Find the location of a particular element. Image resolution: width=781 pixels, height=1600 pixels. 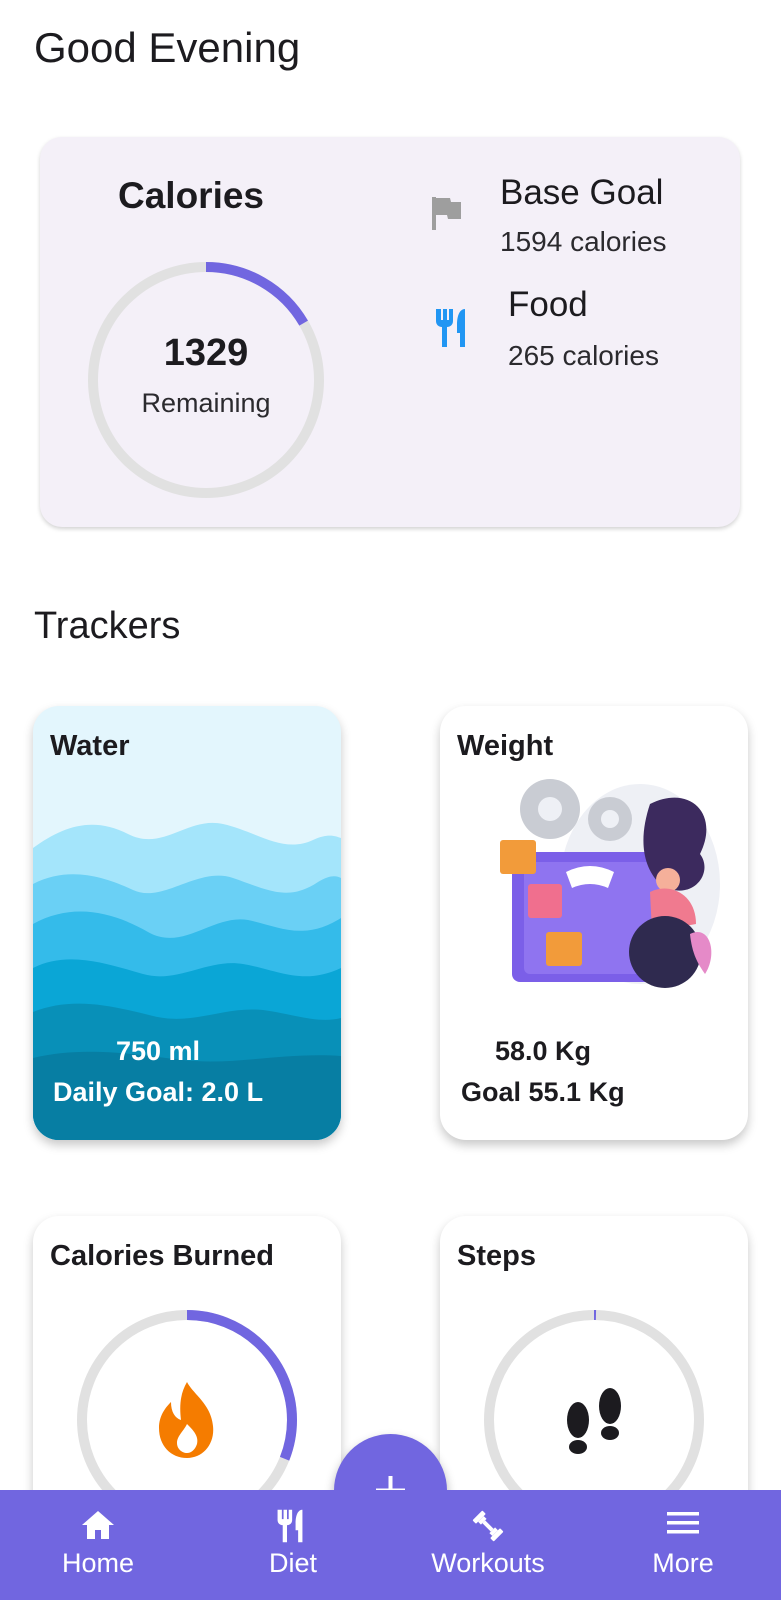

calories-ring: 1329 Remaining is located at coordinates (206, 380).